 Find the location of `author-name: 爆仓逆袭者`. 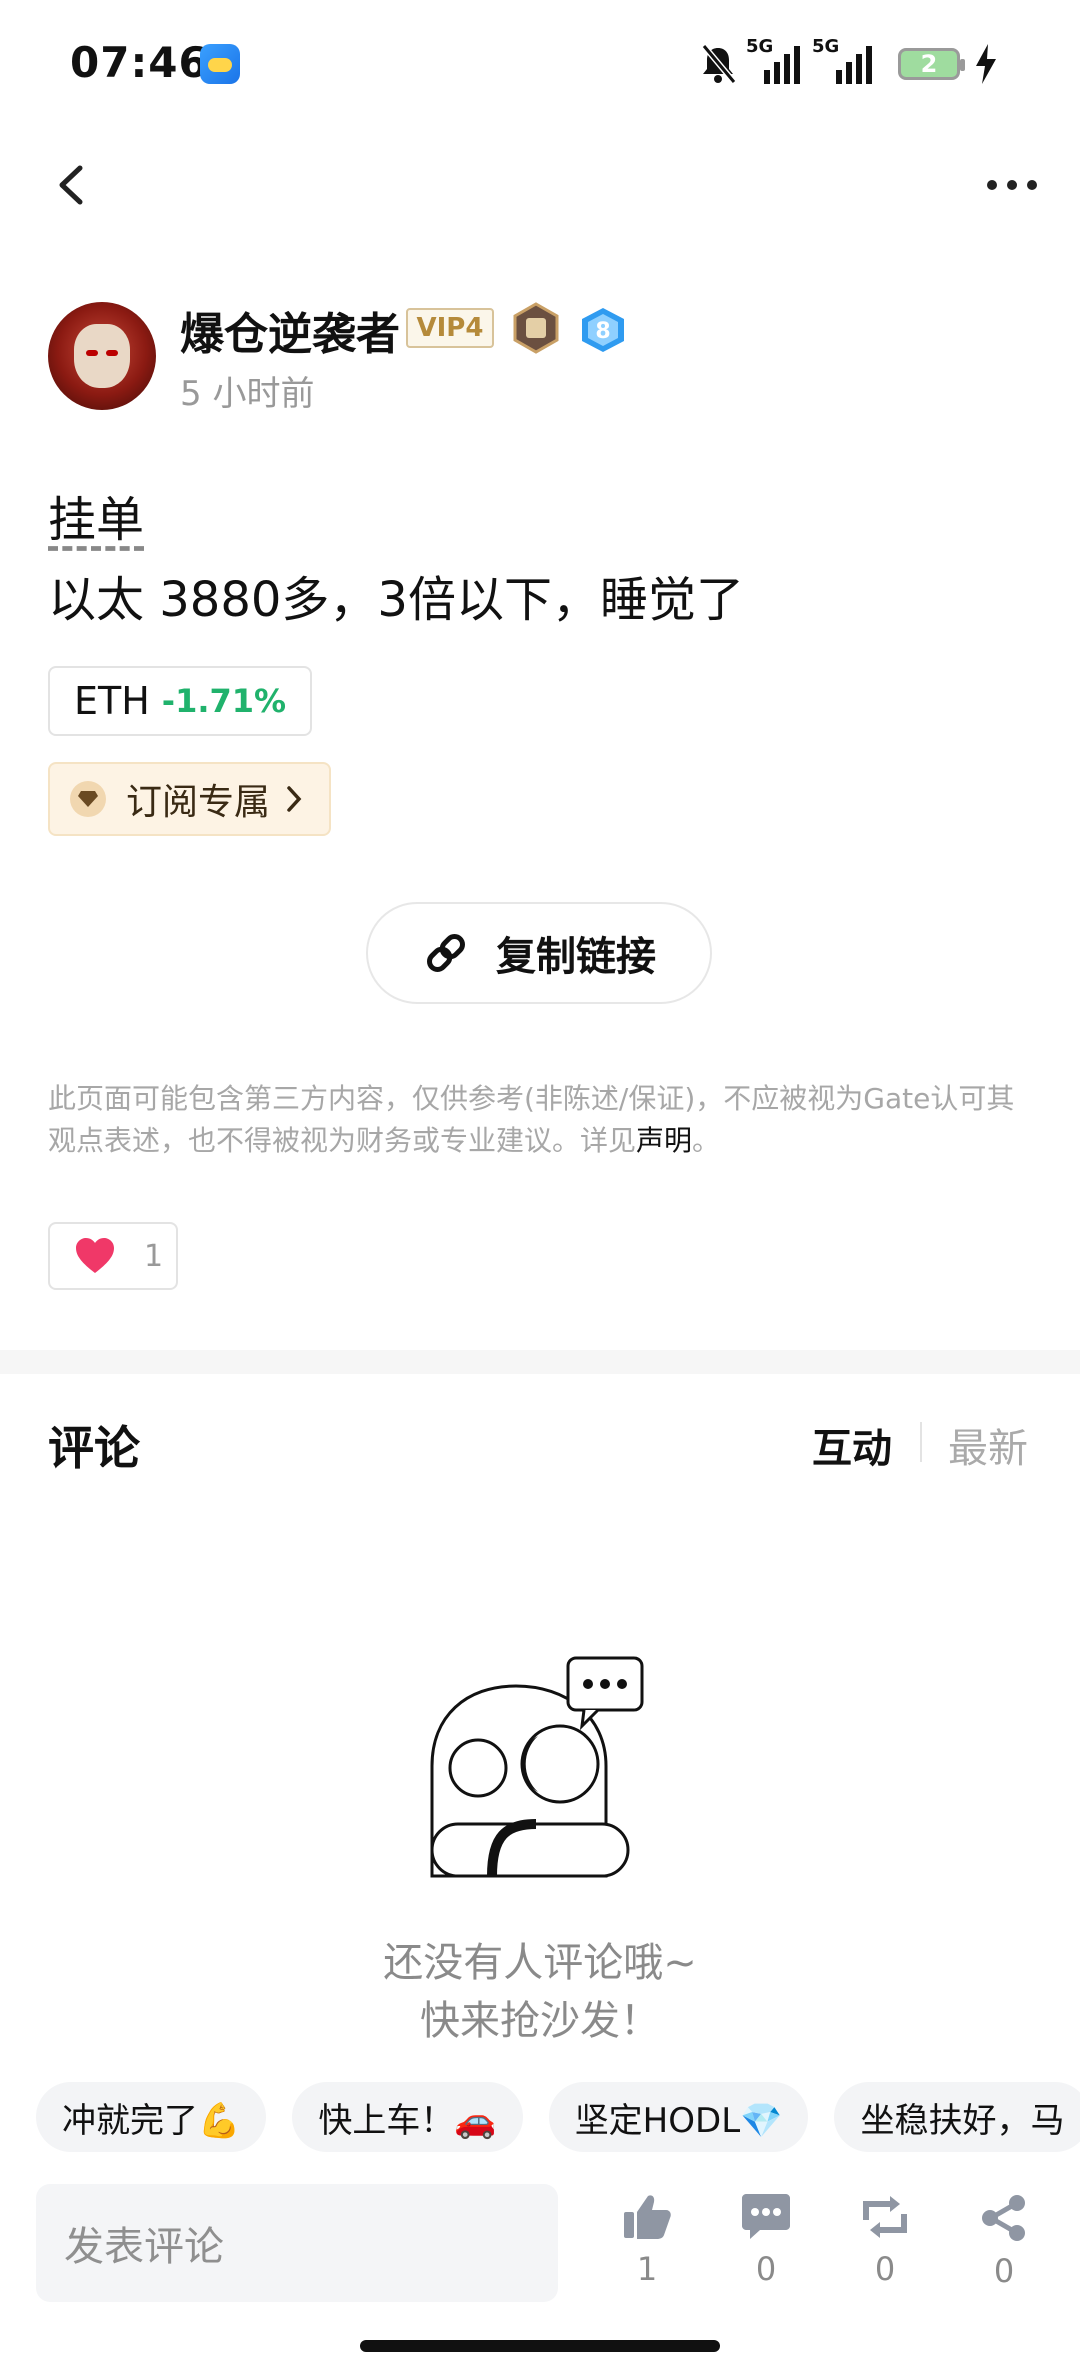

author-name: 爆仓逆袭者 is located at coordinates (290, 330).